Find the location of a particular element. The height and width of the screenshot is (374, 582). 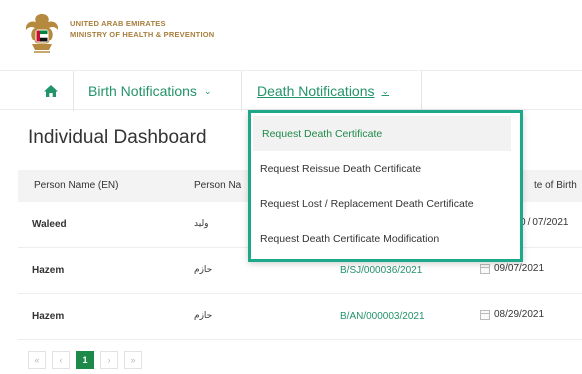

page-title: Individual Dashboard is located at coordinates (117, 137).